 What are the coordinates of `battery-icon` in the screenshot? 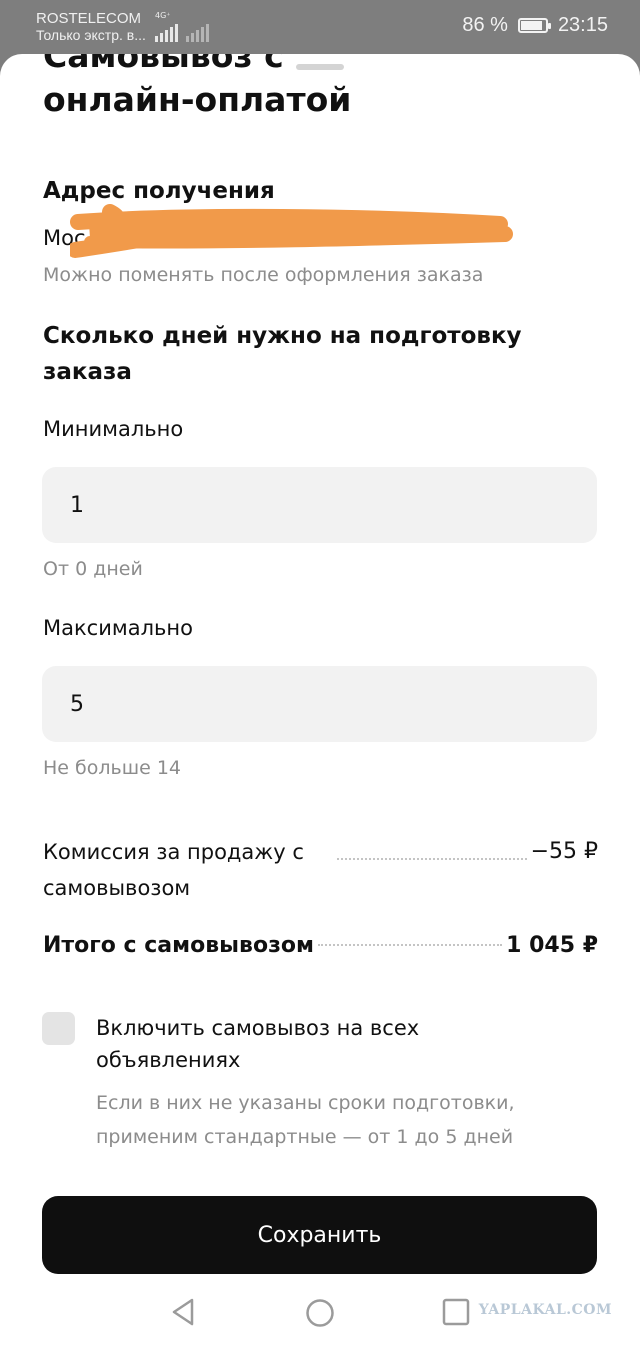 It's located at (534, 25).